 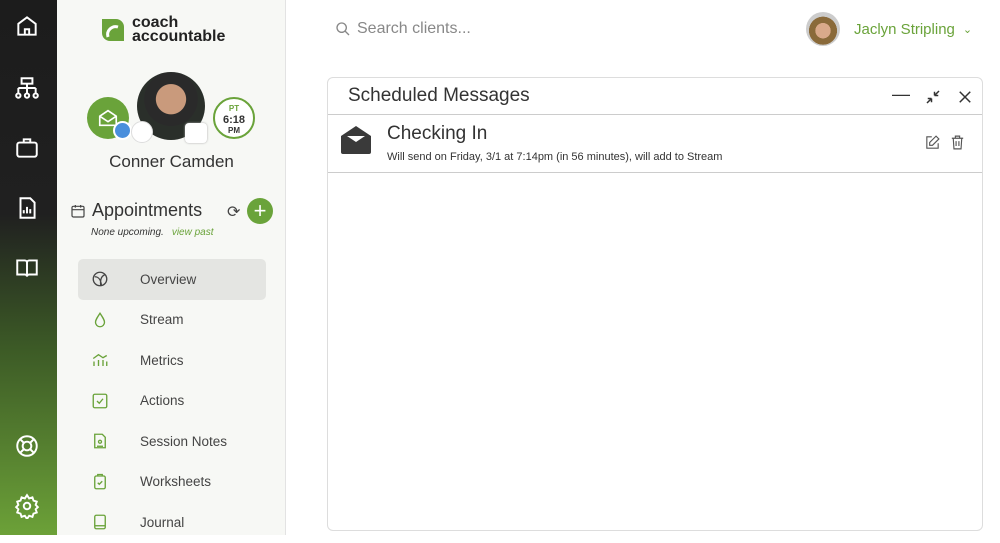 What do you see at coordinates (162, 401) in the screenshot?
I see `nav-label: Actions` at bounding box center [162, 401].